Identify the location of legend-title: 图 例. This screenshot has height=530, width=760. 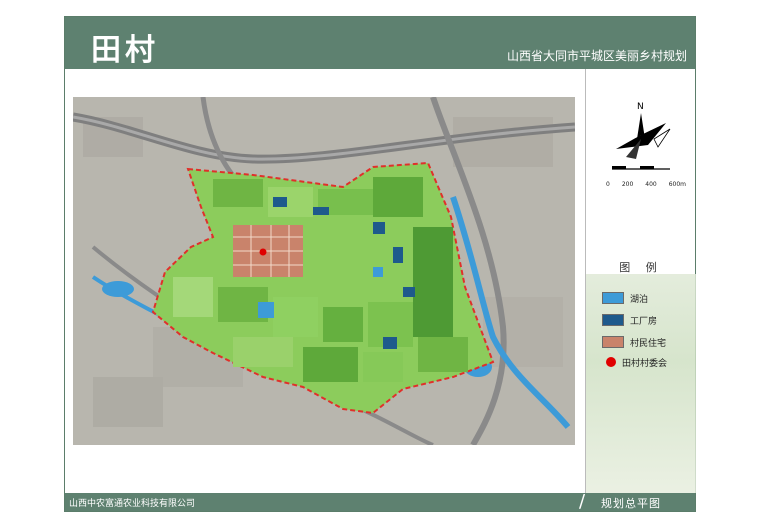
(641, 267).